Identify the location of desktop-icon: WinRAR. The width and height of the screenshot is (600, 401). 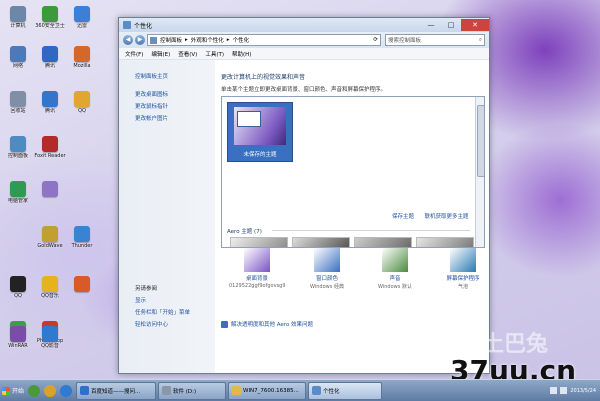
(18, 343).